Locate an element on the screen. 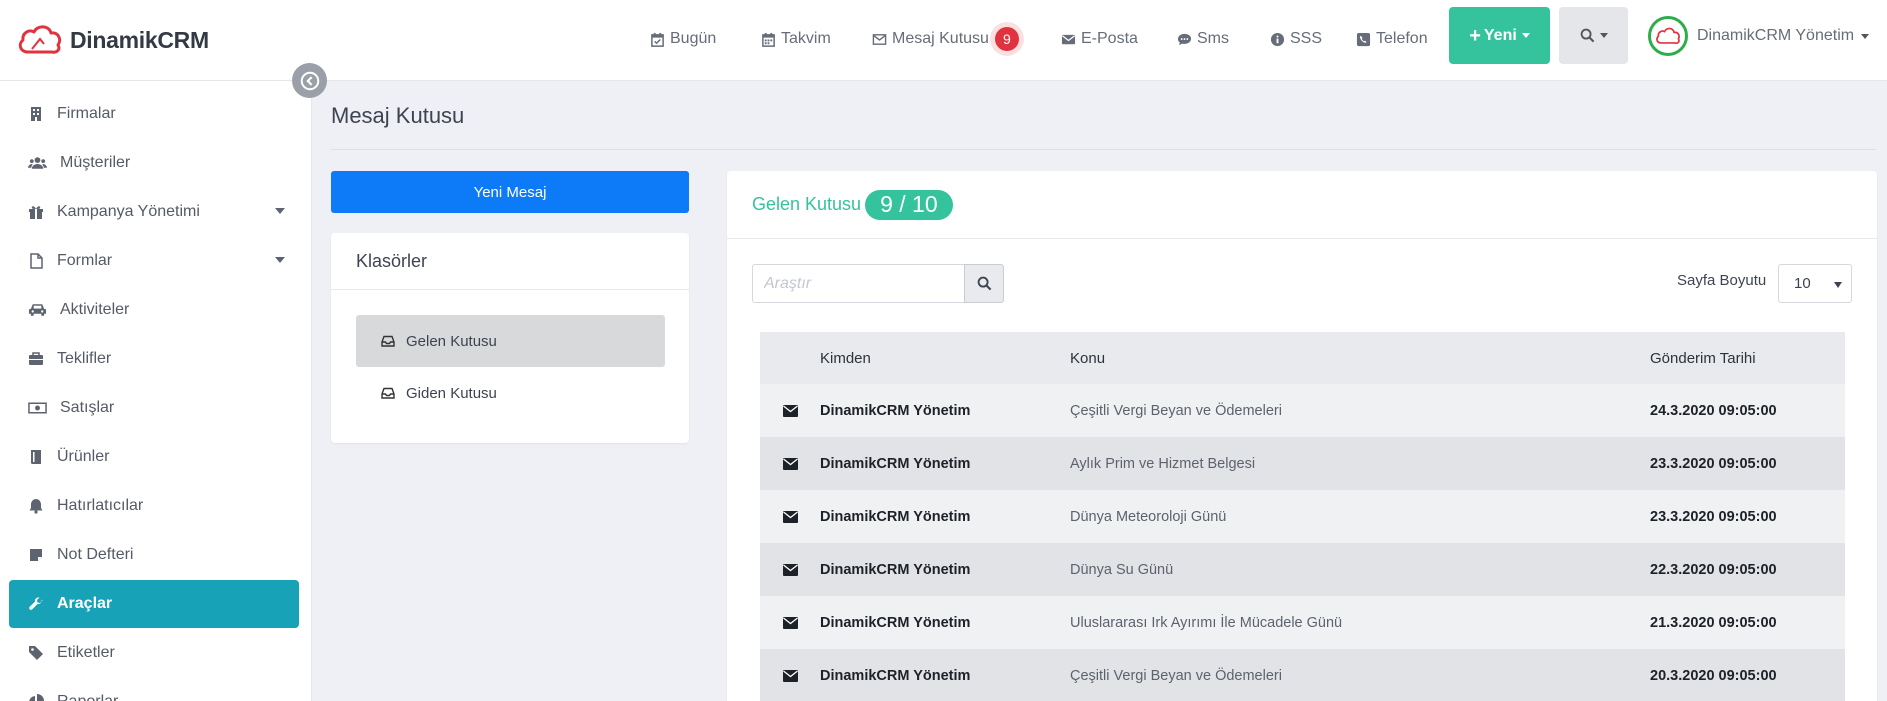  row-subject: Dünya Meteoroloji Günü is located at coordinates (1148, 516).